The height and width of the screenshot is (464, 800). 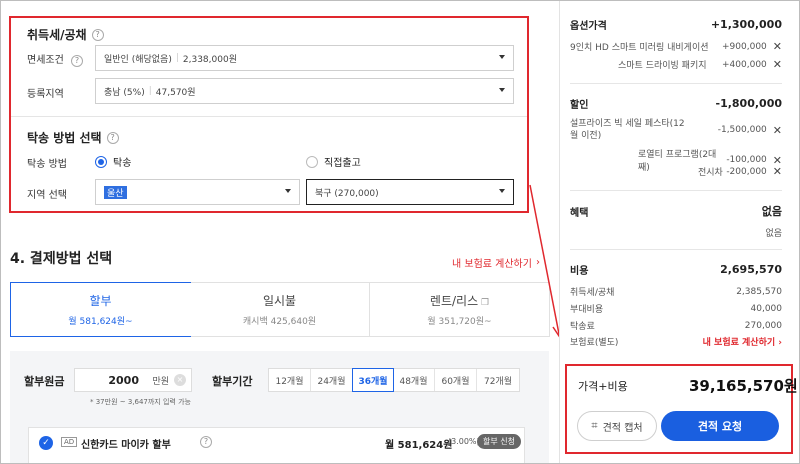 What do you see at coordinates (743, 386) in the screenshot?
I see `total-value: 39,165,570원` at bounding box center [743, 386].